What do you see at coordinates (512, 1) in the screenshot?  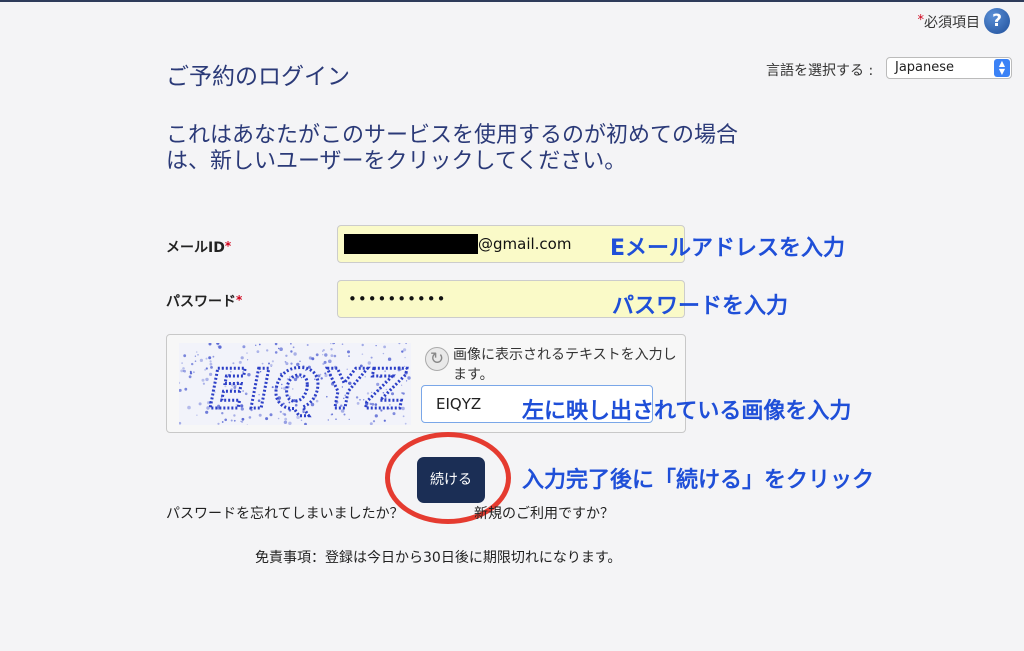 I see `top-border` at bounding box center [512, 1].